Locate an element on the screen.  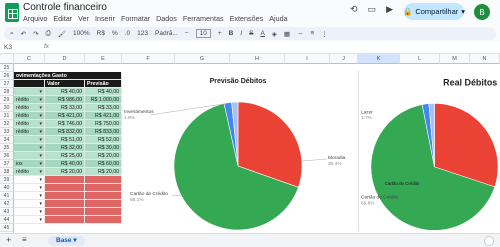
table-cell-previsao: R$ 750,00 is located at coordinates (103, 124).